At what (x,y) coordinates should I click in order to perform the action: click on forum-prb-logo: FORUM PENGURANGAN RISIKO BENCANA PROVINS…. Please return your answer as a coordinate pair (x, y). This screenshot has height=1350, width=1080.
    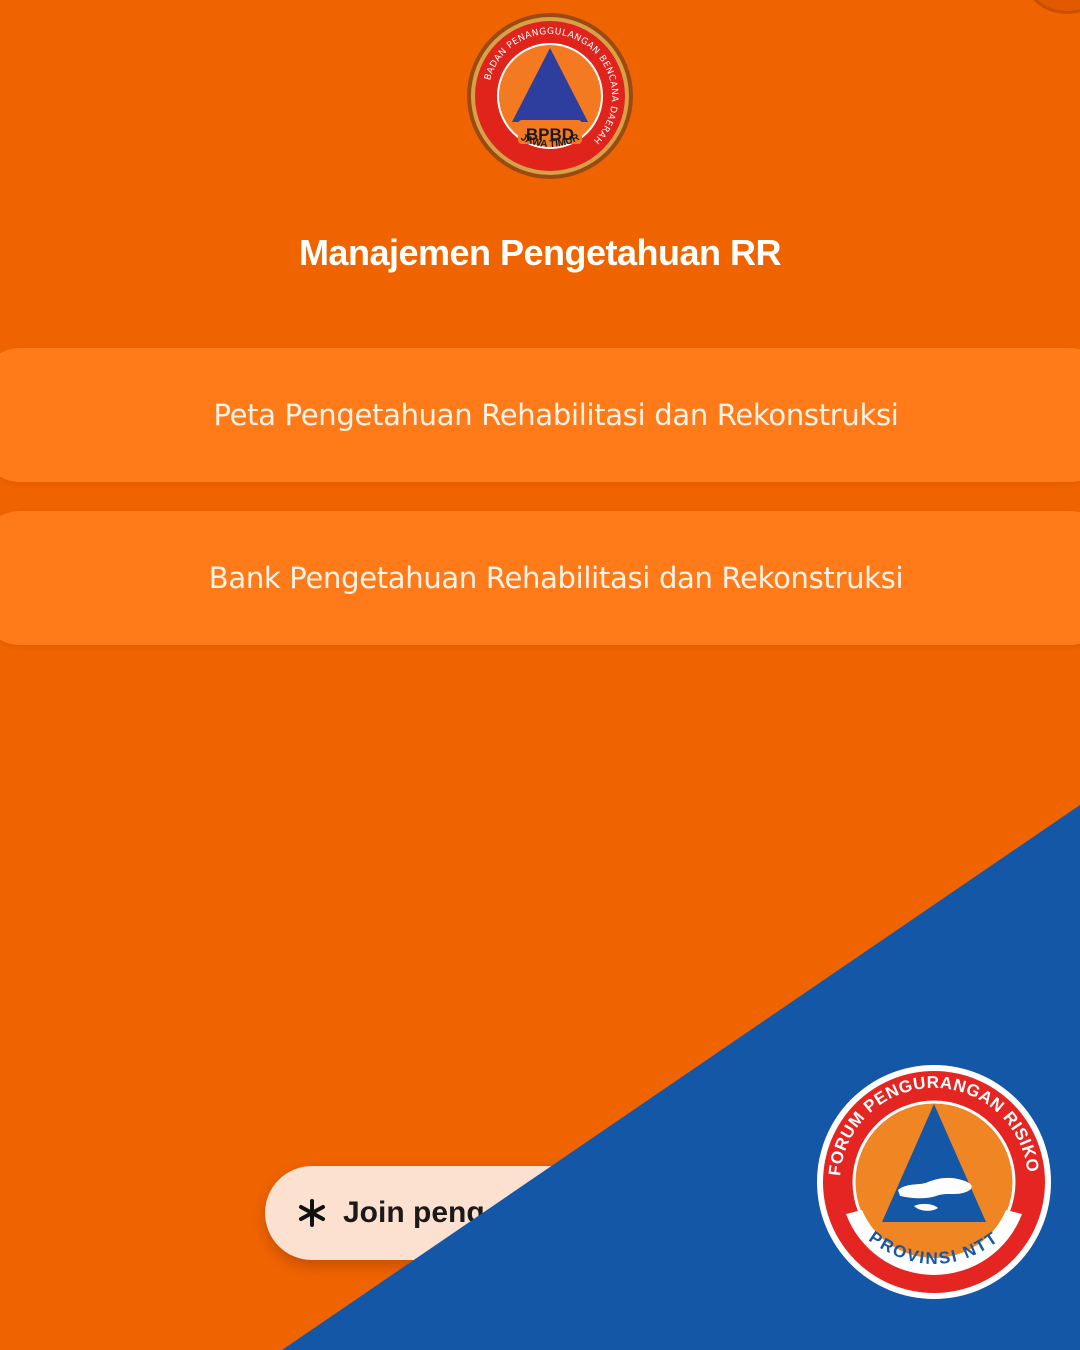
    Looking at the image, I should click on (933, 1181).